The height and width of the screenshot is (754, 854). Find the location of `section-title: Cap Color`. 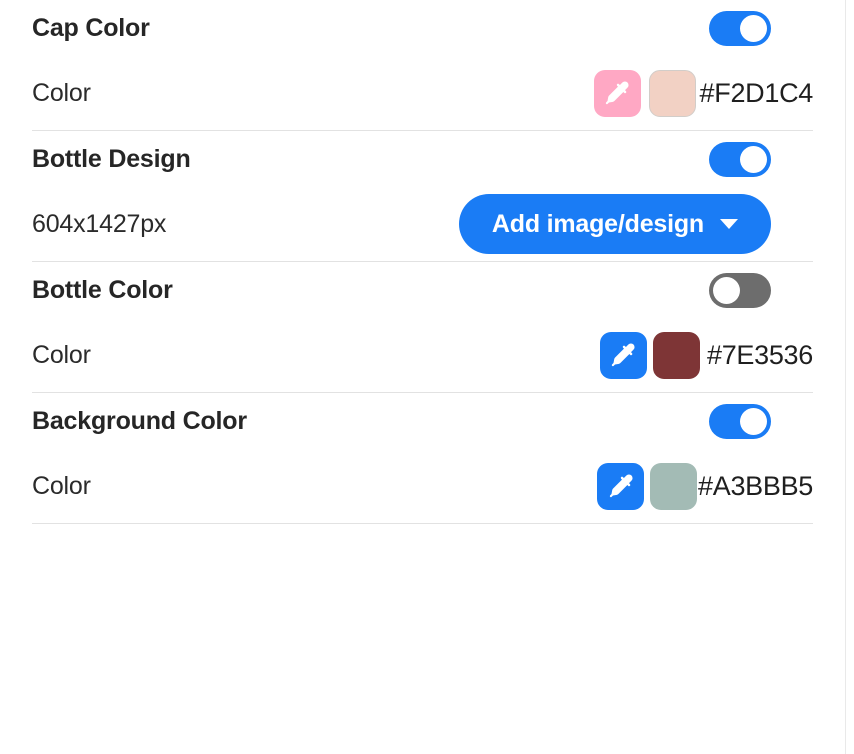

section-title: Cap Color is located at coordinates (91, 27).